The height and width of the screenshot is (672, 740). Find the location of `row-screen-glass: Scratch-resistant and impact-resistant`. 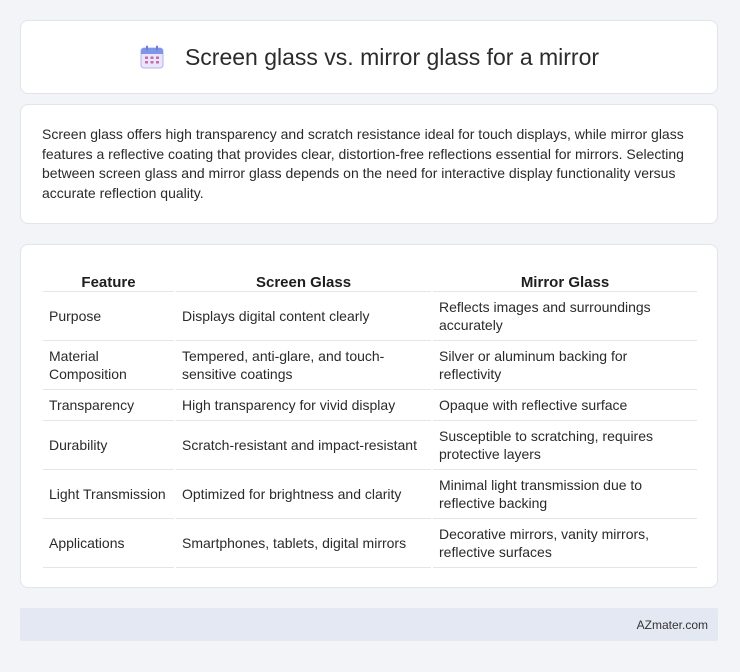

row-screen-glass: Scratch-resistant and impact-resistant is located at coordinates (303, 445).